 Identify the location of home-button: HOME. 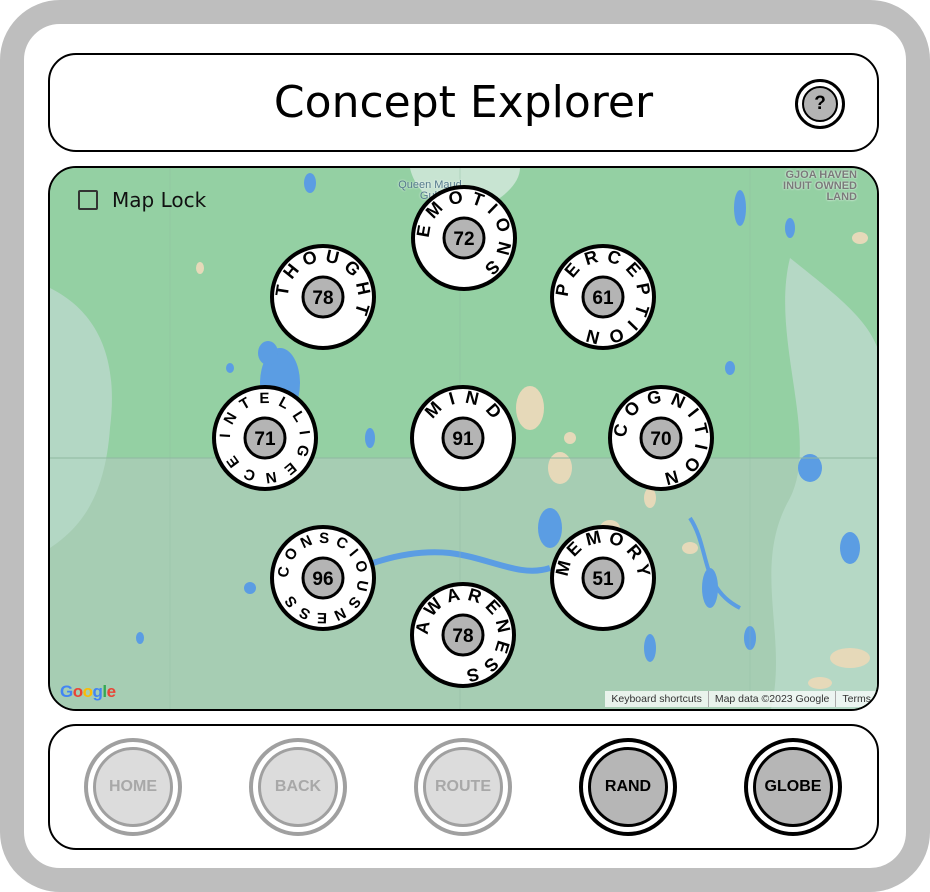
(133, 787).